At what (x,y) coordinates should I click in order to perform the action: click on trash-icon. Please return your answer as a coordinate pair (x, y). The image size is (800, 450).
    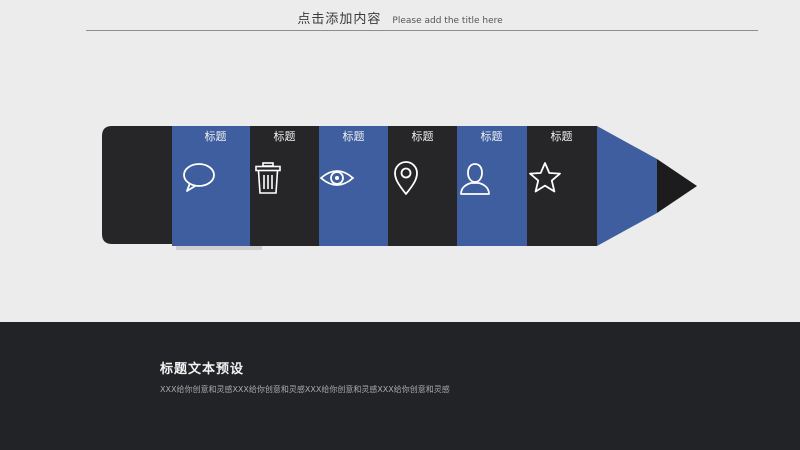
    Looking at the image, I should click on (268, 178).